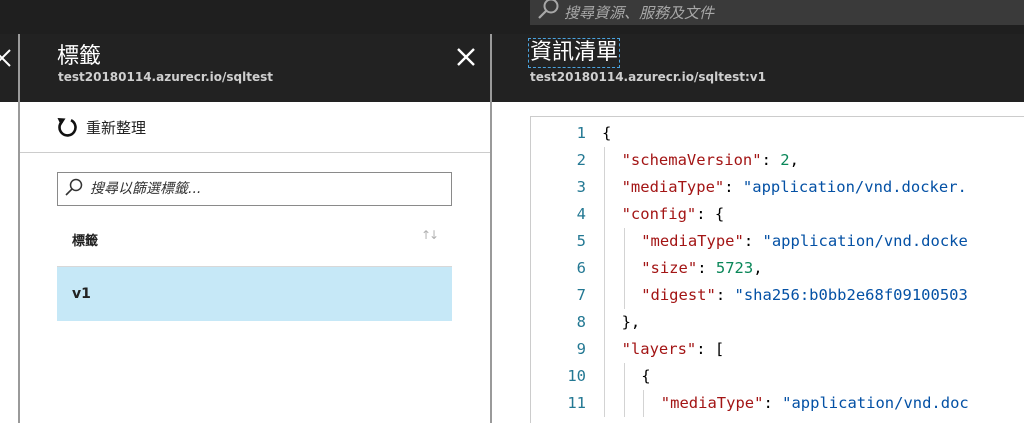  Describe the element at coordinates (854, 187) in the screenshot. I see `code-token: "application/vnd.docker.` at that location.